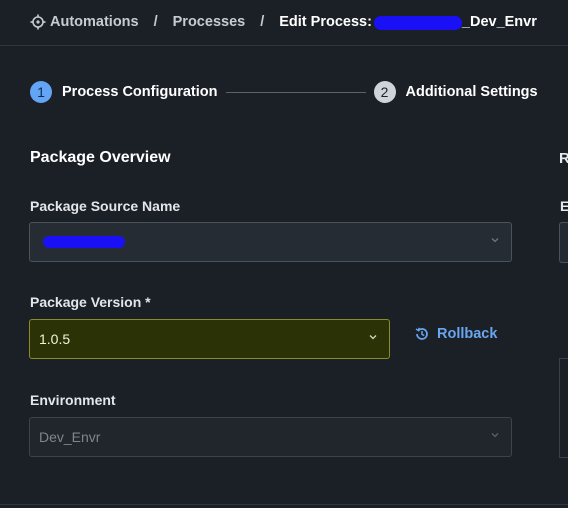  What do you see at coordinates (84, 242) in the screenshot?
I see `redacted-source-name` at bounding box center [84, 242].